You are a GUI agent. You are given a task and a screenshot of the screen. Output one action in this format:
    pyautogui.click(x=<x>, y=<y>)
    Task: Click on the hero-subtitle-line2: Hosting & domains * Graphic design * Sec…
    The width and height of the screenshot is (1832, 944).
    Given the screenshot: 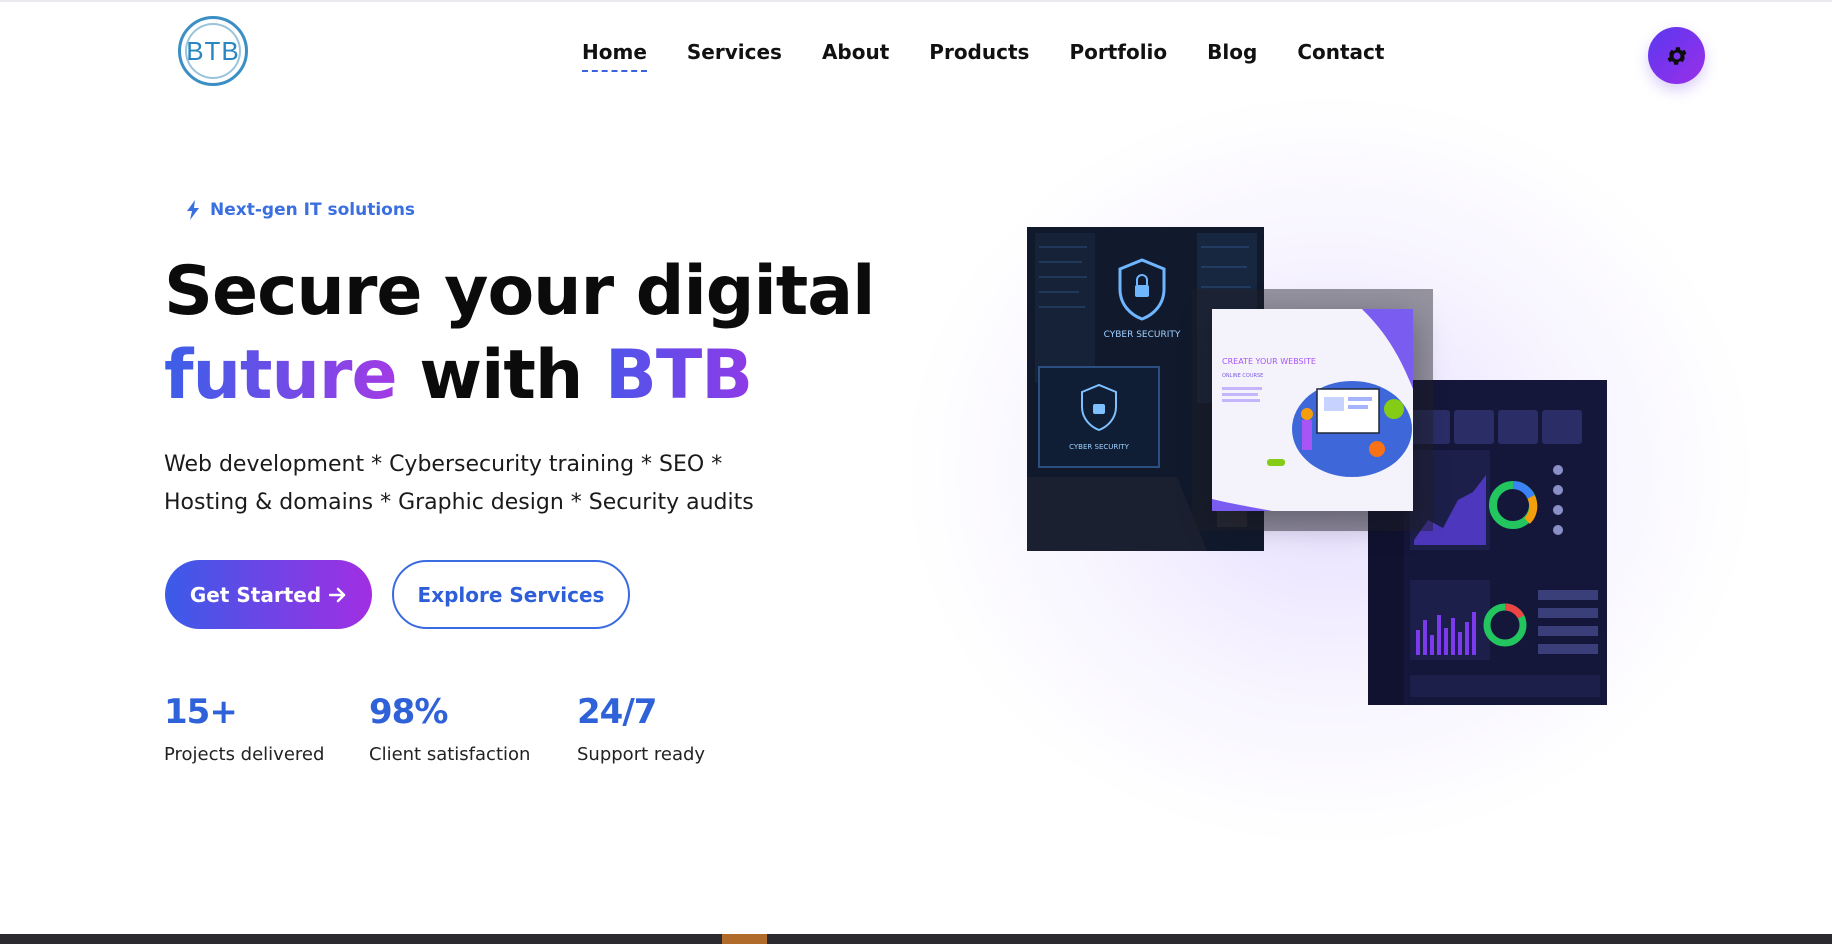 What is the action you would take?
    pyautogui.click(x=459, y=502)
    